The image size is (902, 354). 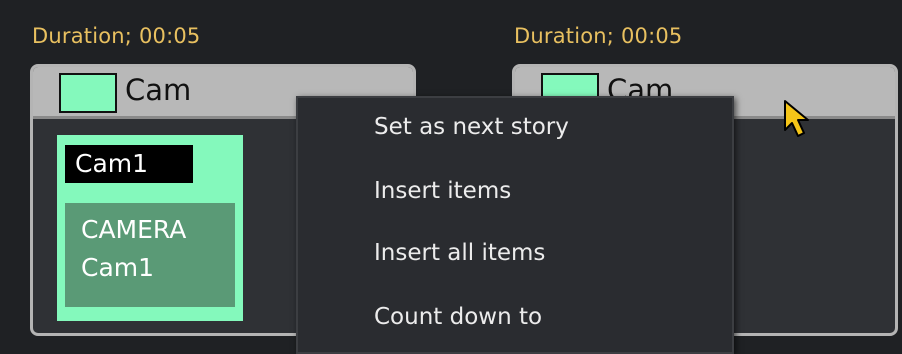 What do you see at coordinates (118, 267) in the screenshot?
I see `story-item-source: Cam1` at bounding box center [118, 267].